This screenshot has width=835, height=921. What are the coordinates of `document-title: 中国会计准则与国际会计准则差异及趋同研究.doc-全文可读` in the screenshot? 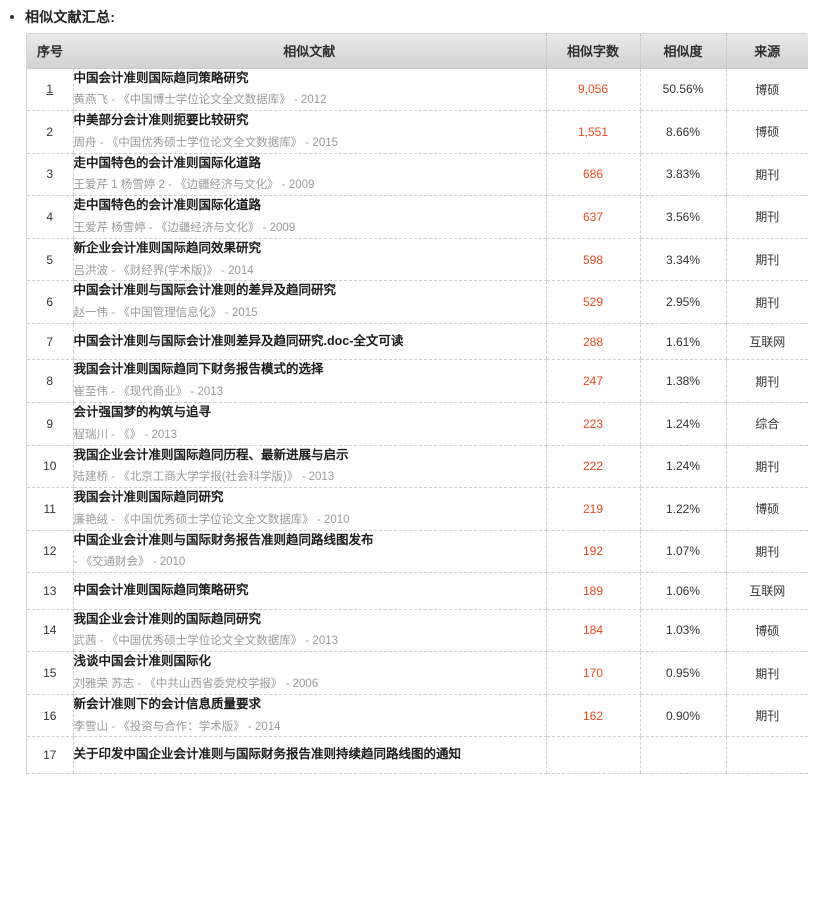 It's located at (310, 342).